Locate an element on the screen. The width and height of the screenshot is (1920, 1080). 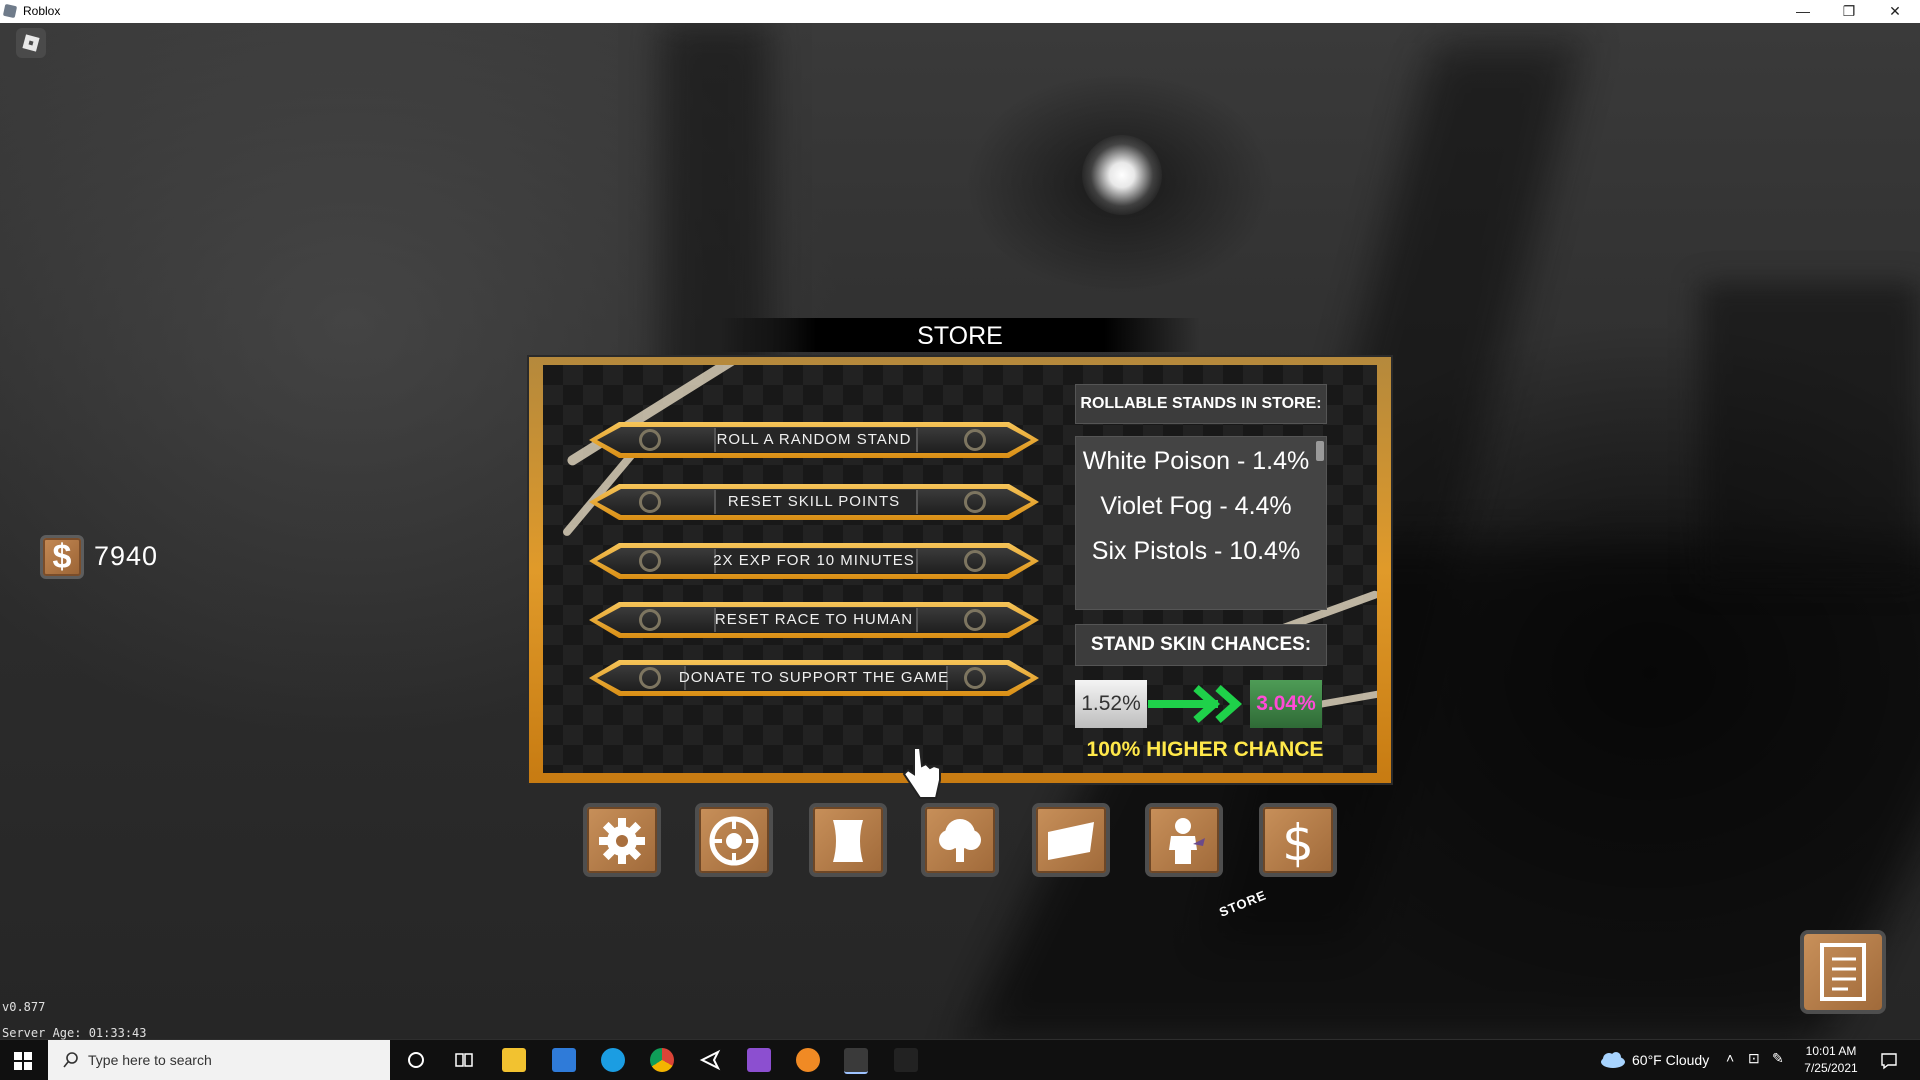
device-icon: ⊡ is located at coordinates (1754, 1058).